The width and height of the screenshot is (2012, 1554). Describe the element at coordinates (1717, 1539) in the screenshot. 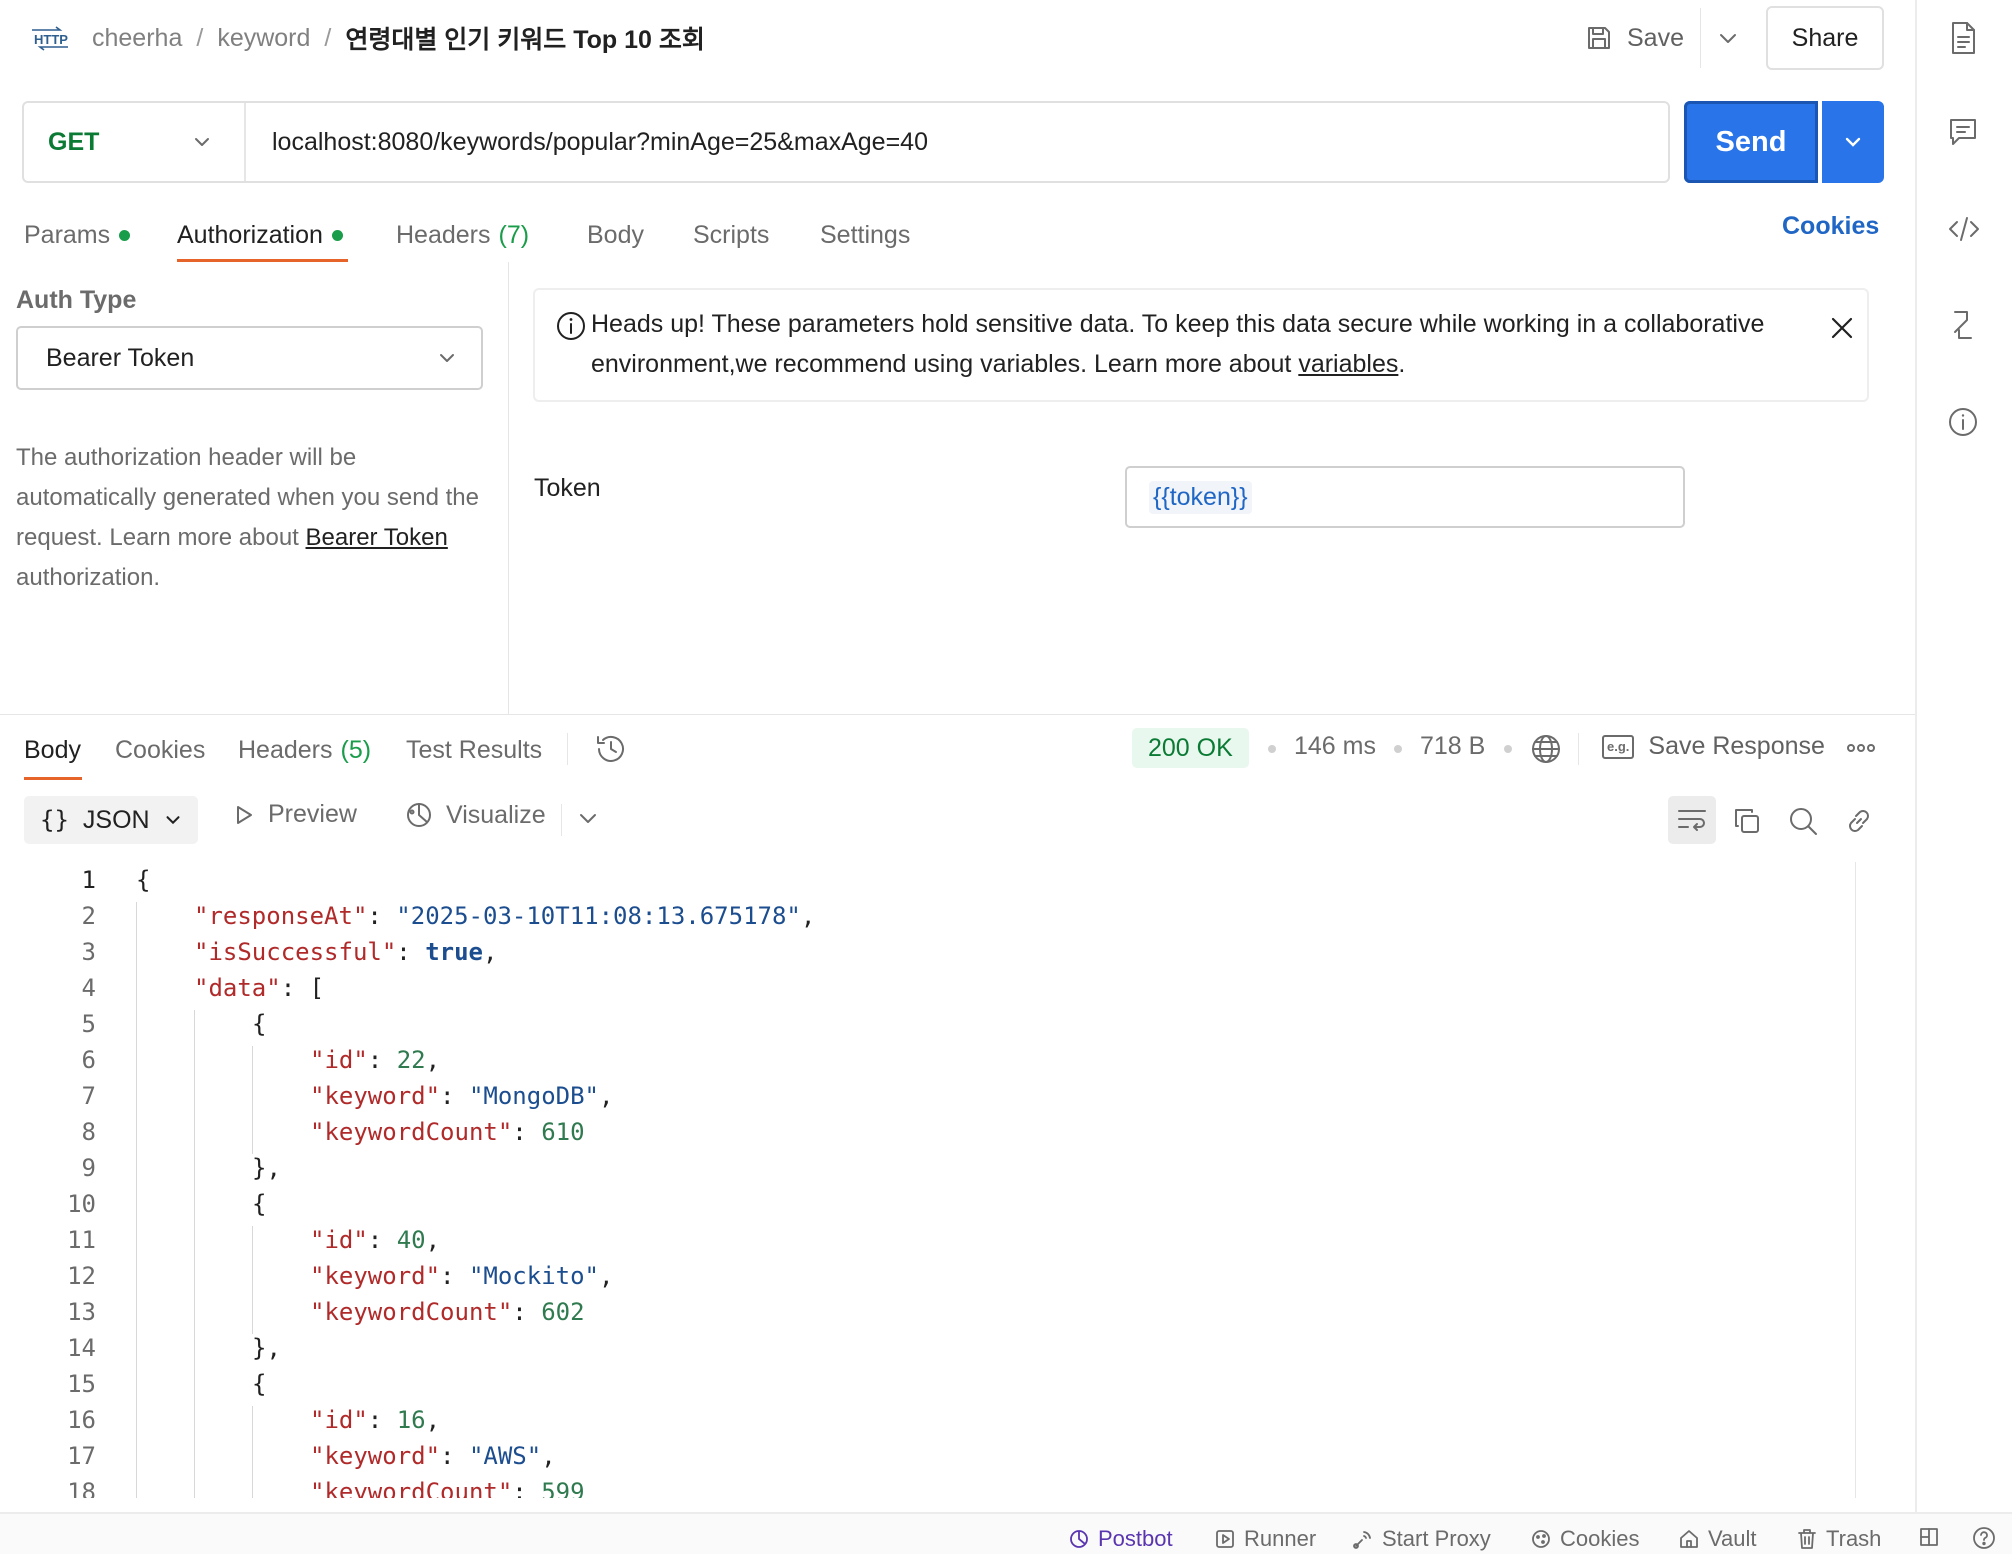

I see `vault-button: Vault` at that location.